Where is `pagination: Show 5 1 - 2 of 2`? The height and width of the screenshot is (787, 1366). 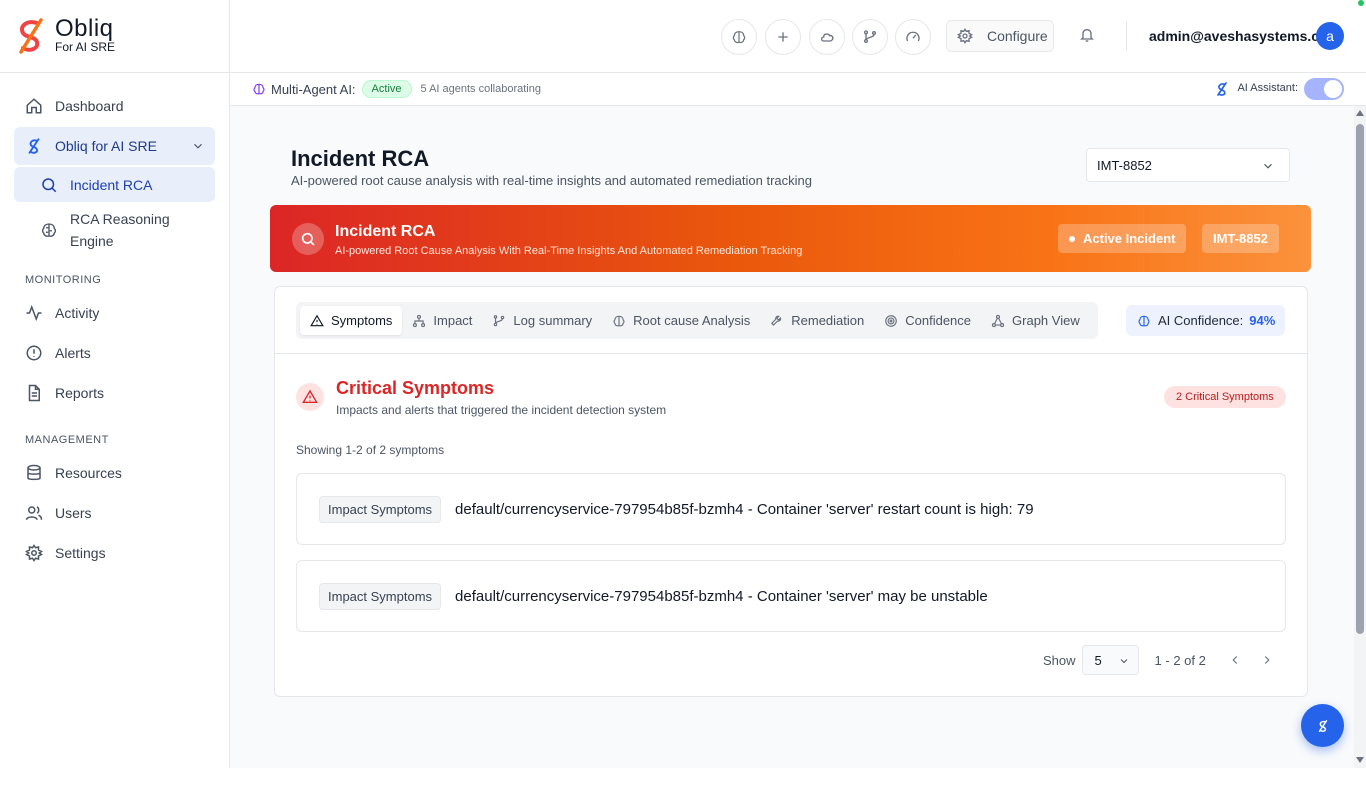 pagination: Show 5 1 - 2 of 2 is located at coordinates (1158, 660).